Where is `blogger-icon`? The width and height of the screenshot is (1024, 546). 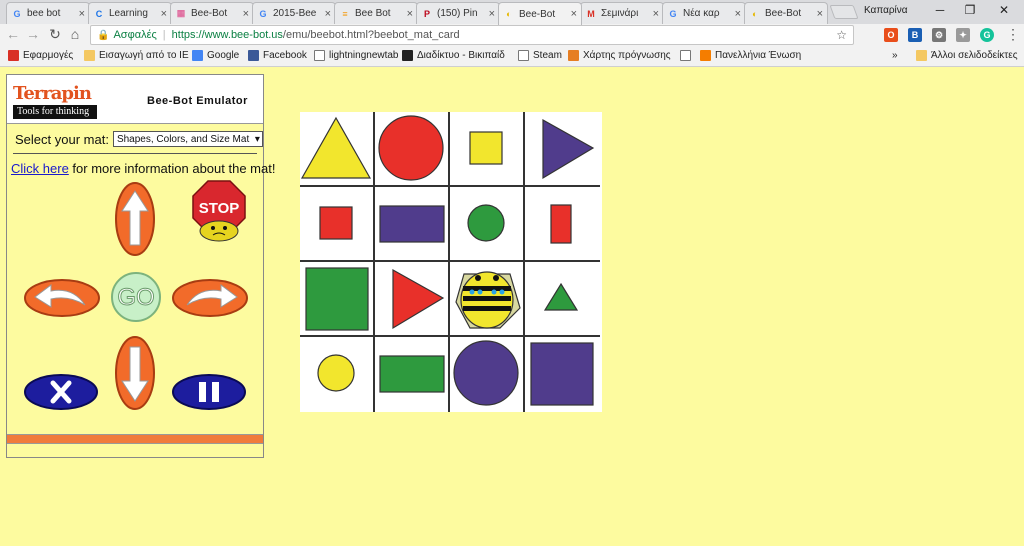
blogger-icon is located at coordinates (705, 55).